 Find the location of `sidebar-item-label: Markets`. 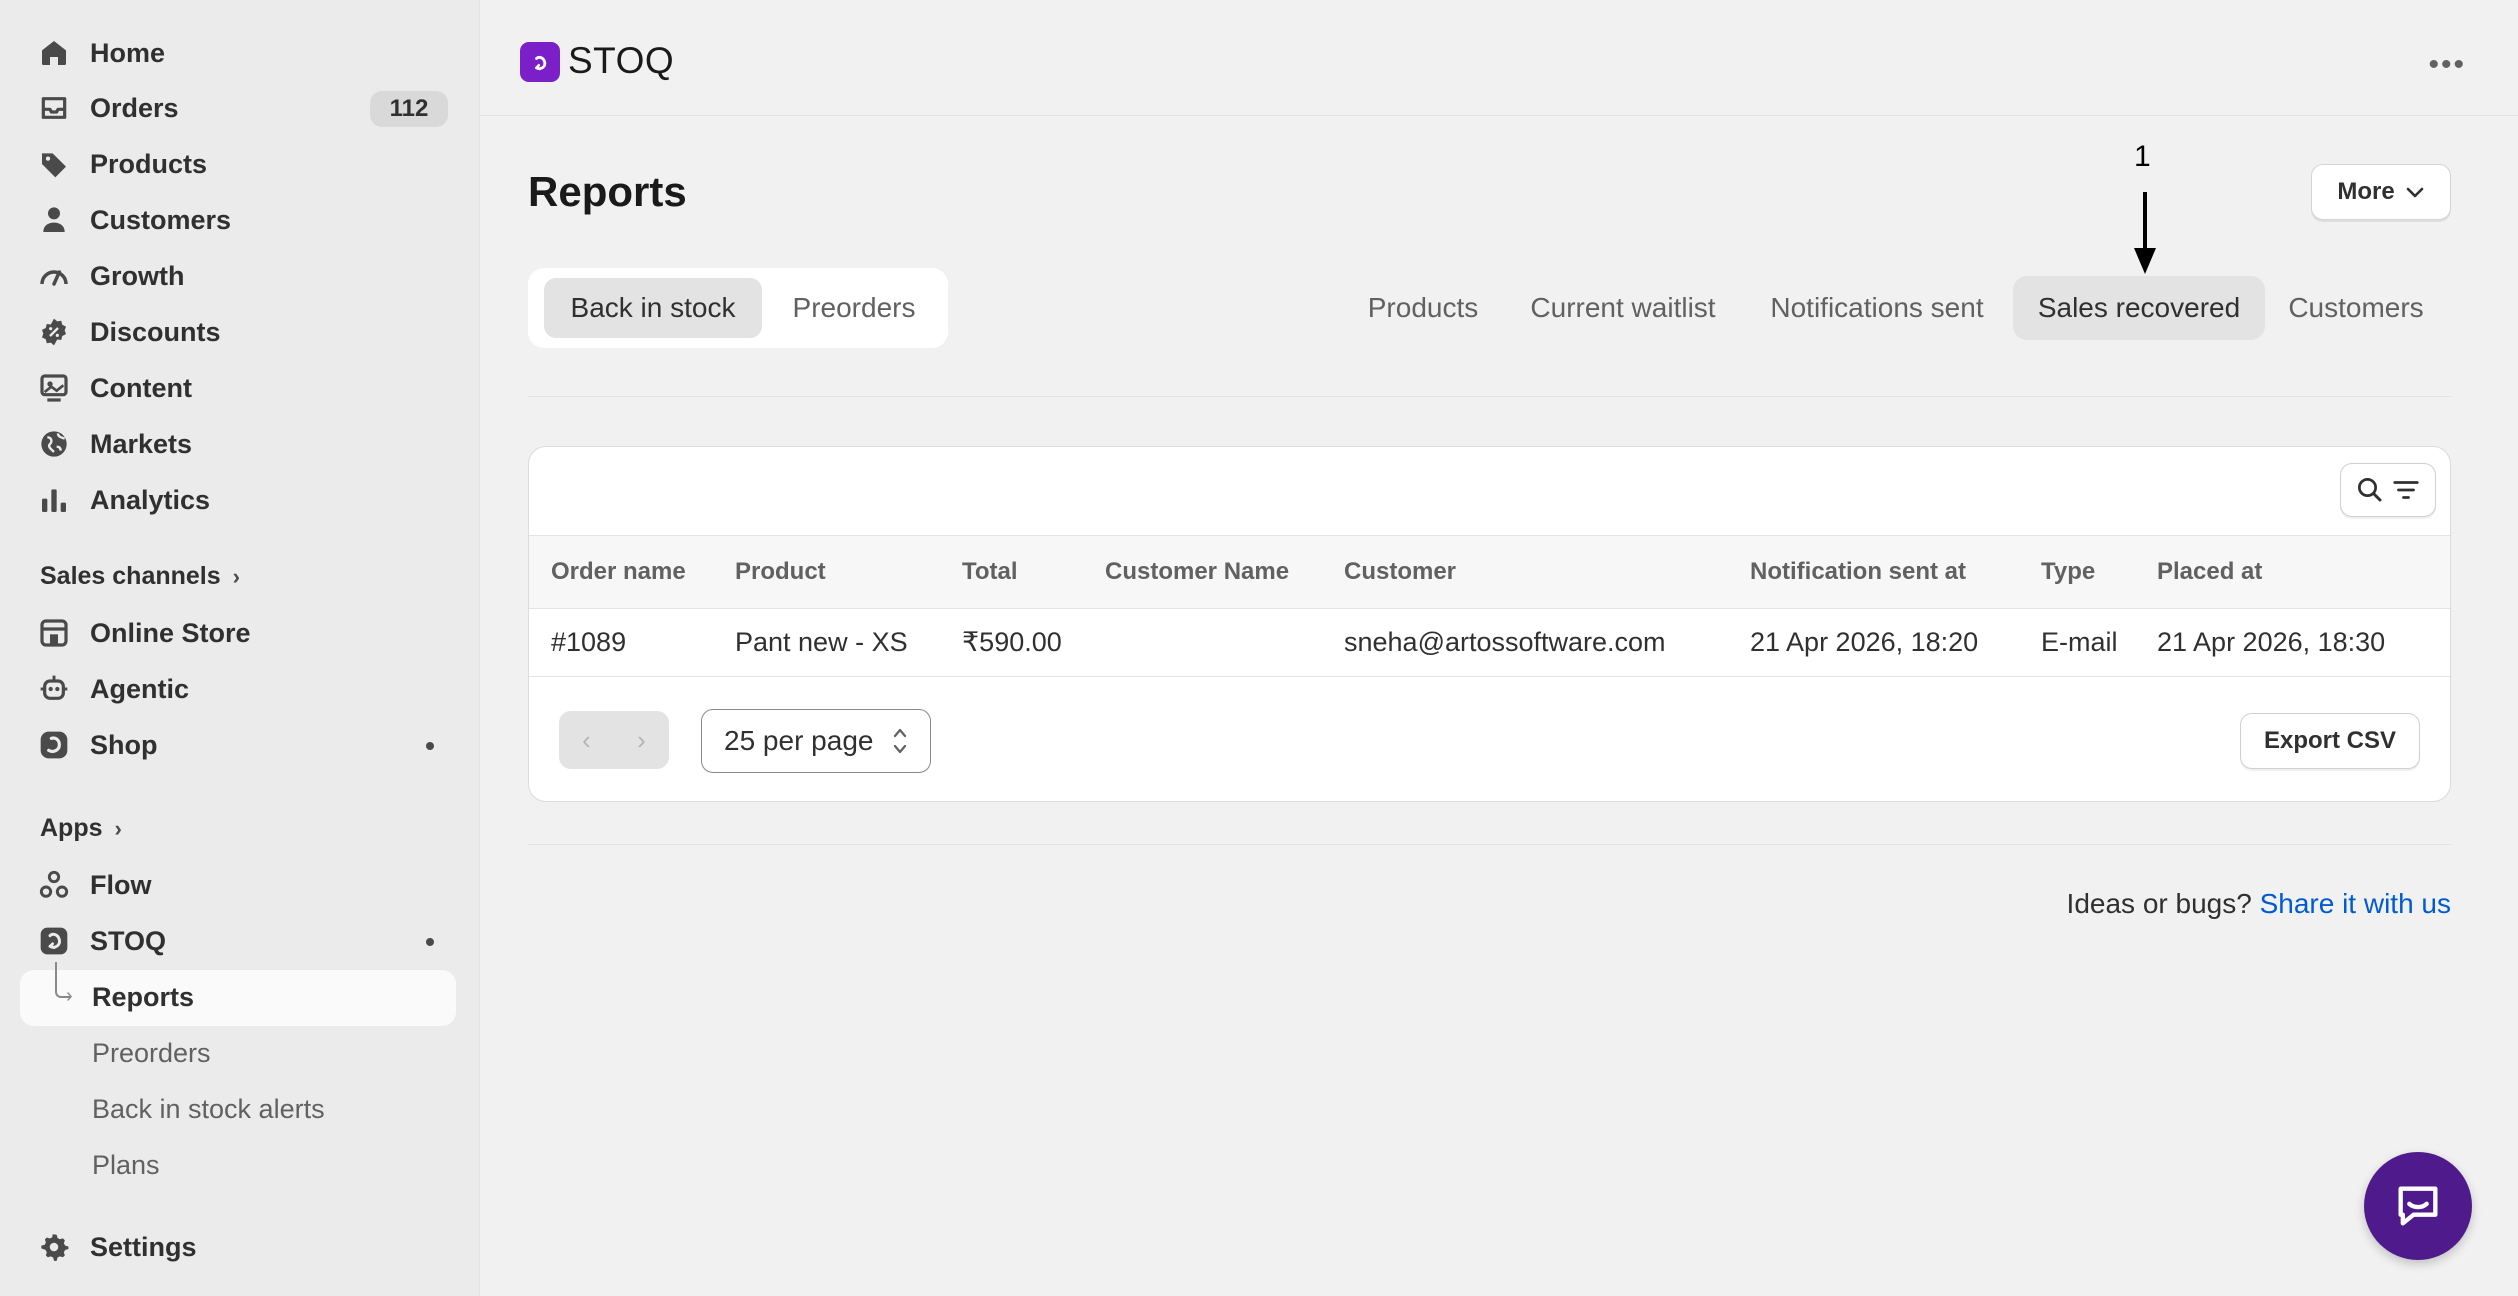

sidebar-item-label: Markets is located at coordinates (141, 443).